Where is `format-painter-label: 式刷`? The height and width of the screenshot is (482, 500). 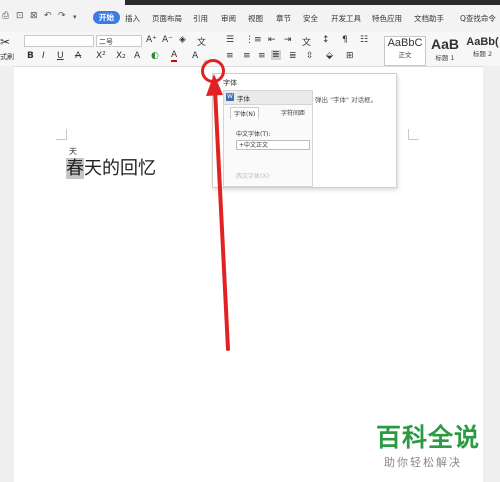 format-painter-label: 式刷 is located at coordinates (7, 57).